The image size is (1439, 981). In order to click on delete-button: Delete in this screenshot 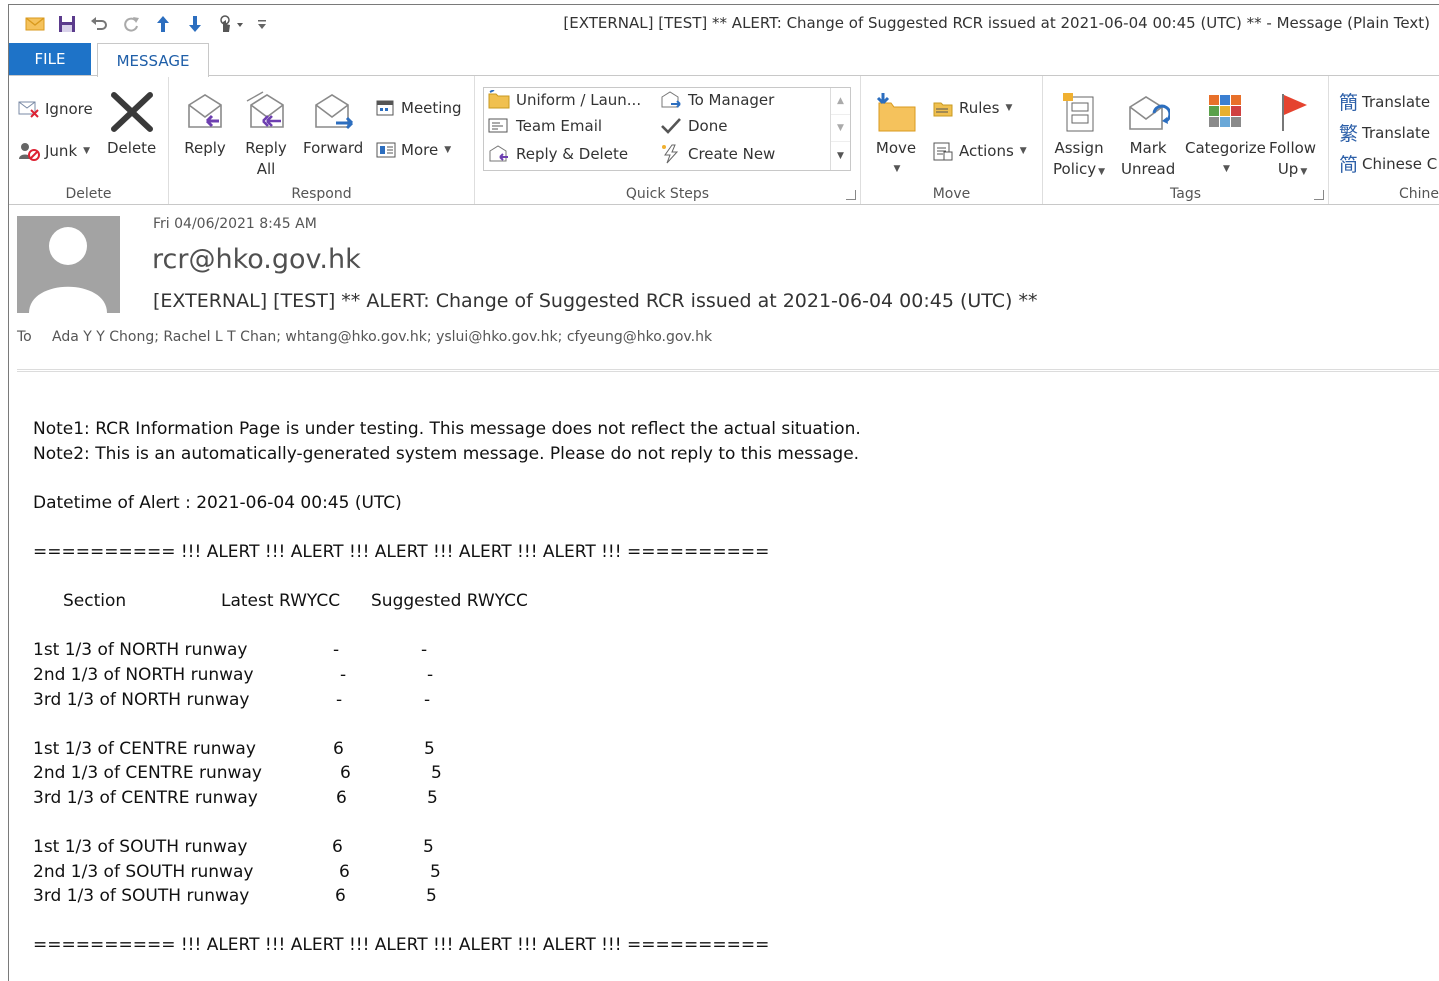, I will do `click(131, 122)`.